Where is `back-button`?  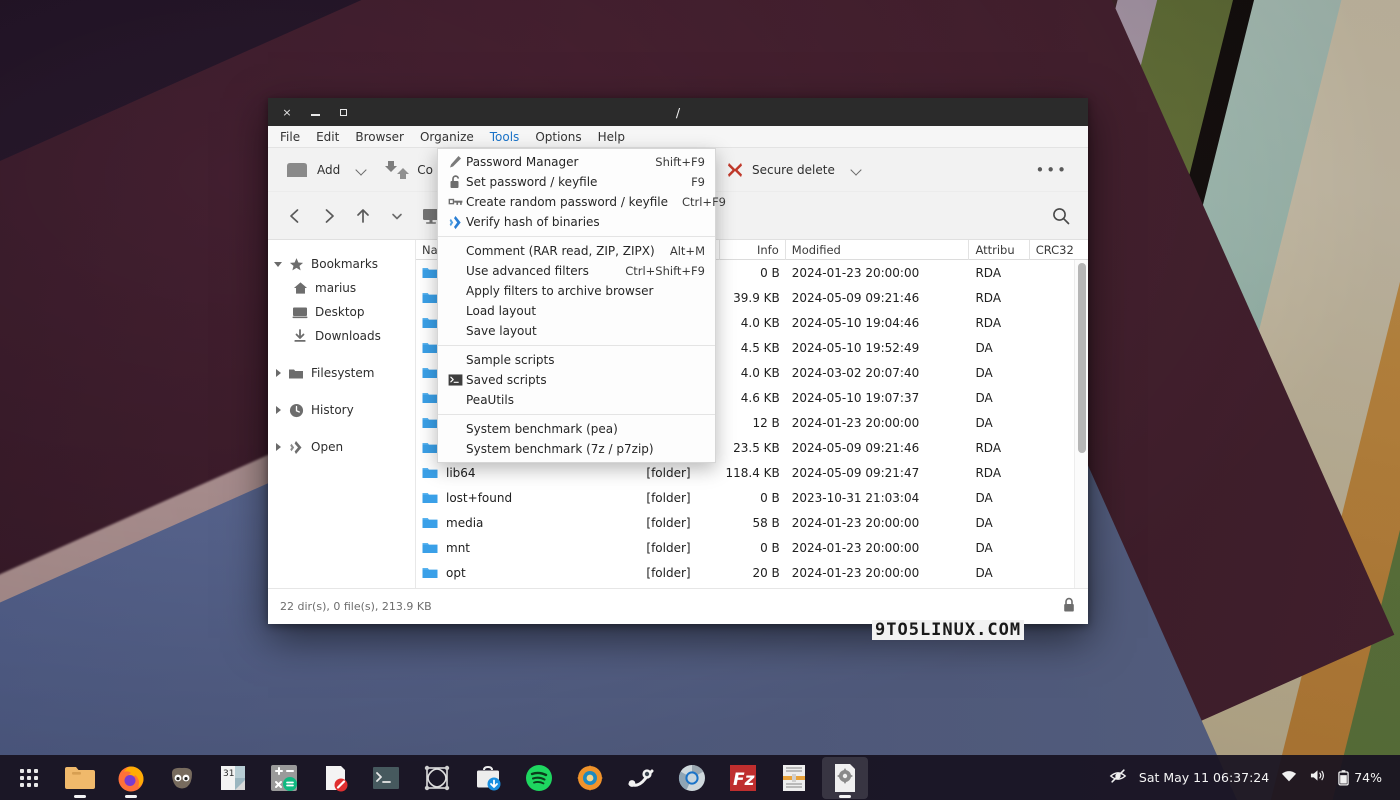
back-button is located at coordinates (295, 216).